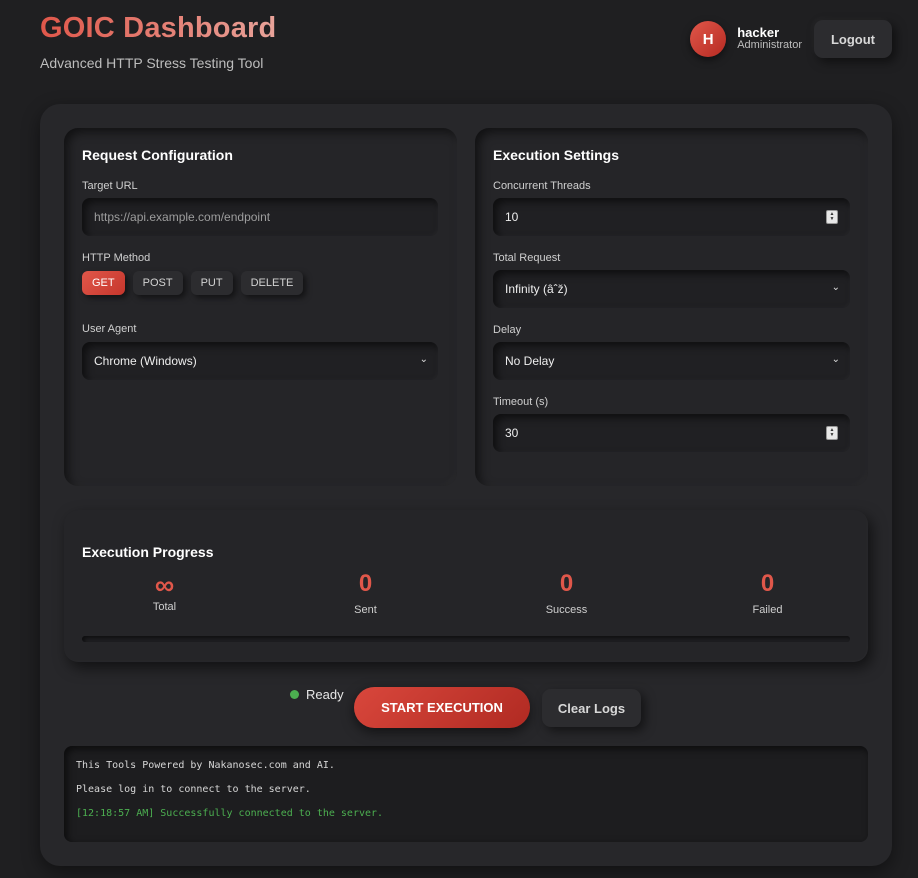  What do you see at coordinates (110, 186) in the screenshot?
I see `target-url-label: Target URL` at bounding box center [110, 186].